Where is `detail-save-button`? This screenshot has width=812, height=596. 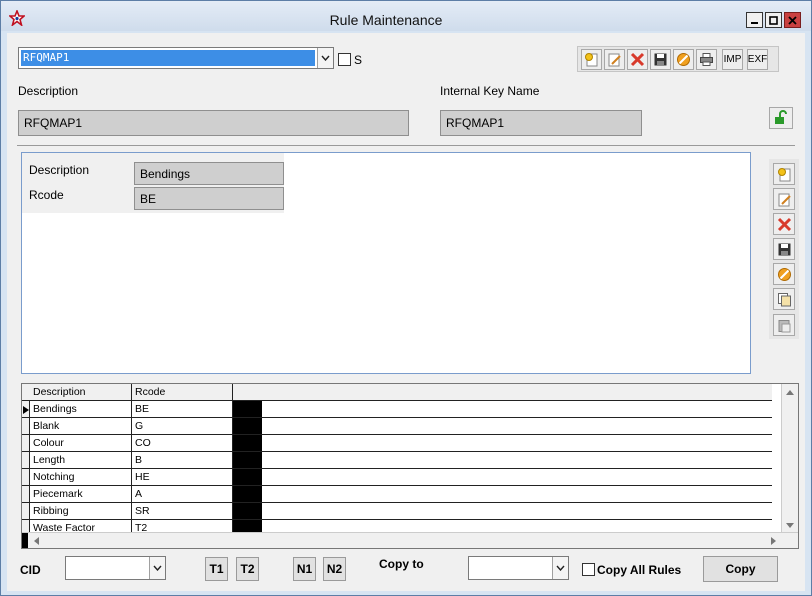
detail-save-button is located at coordinates (784, 249).